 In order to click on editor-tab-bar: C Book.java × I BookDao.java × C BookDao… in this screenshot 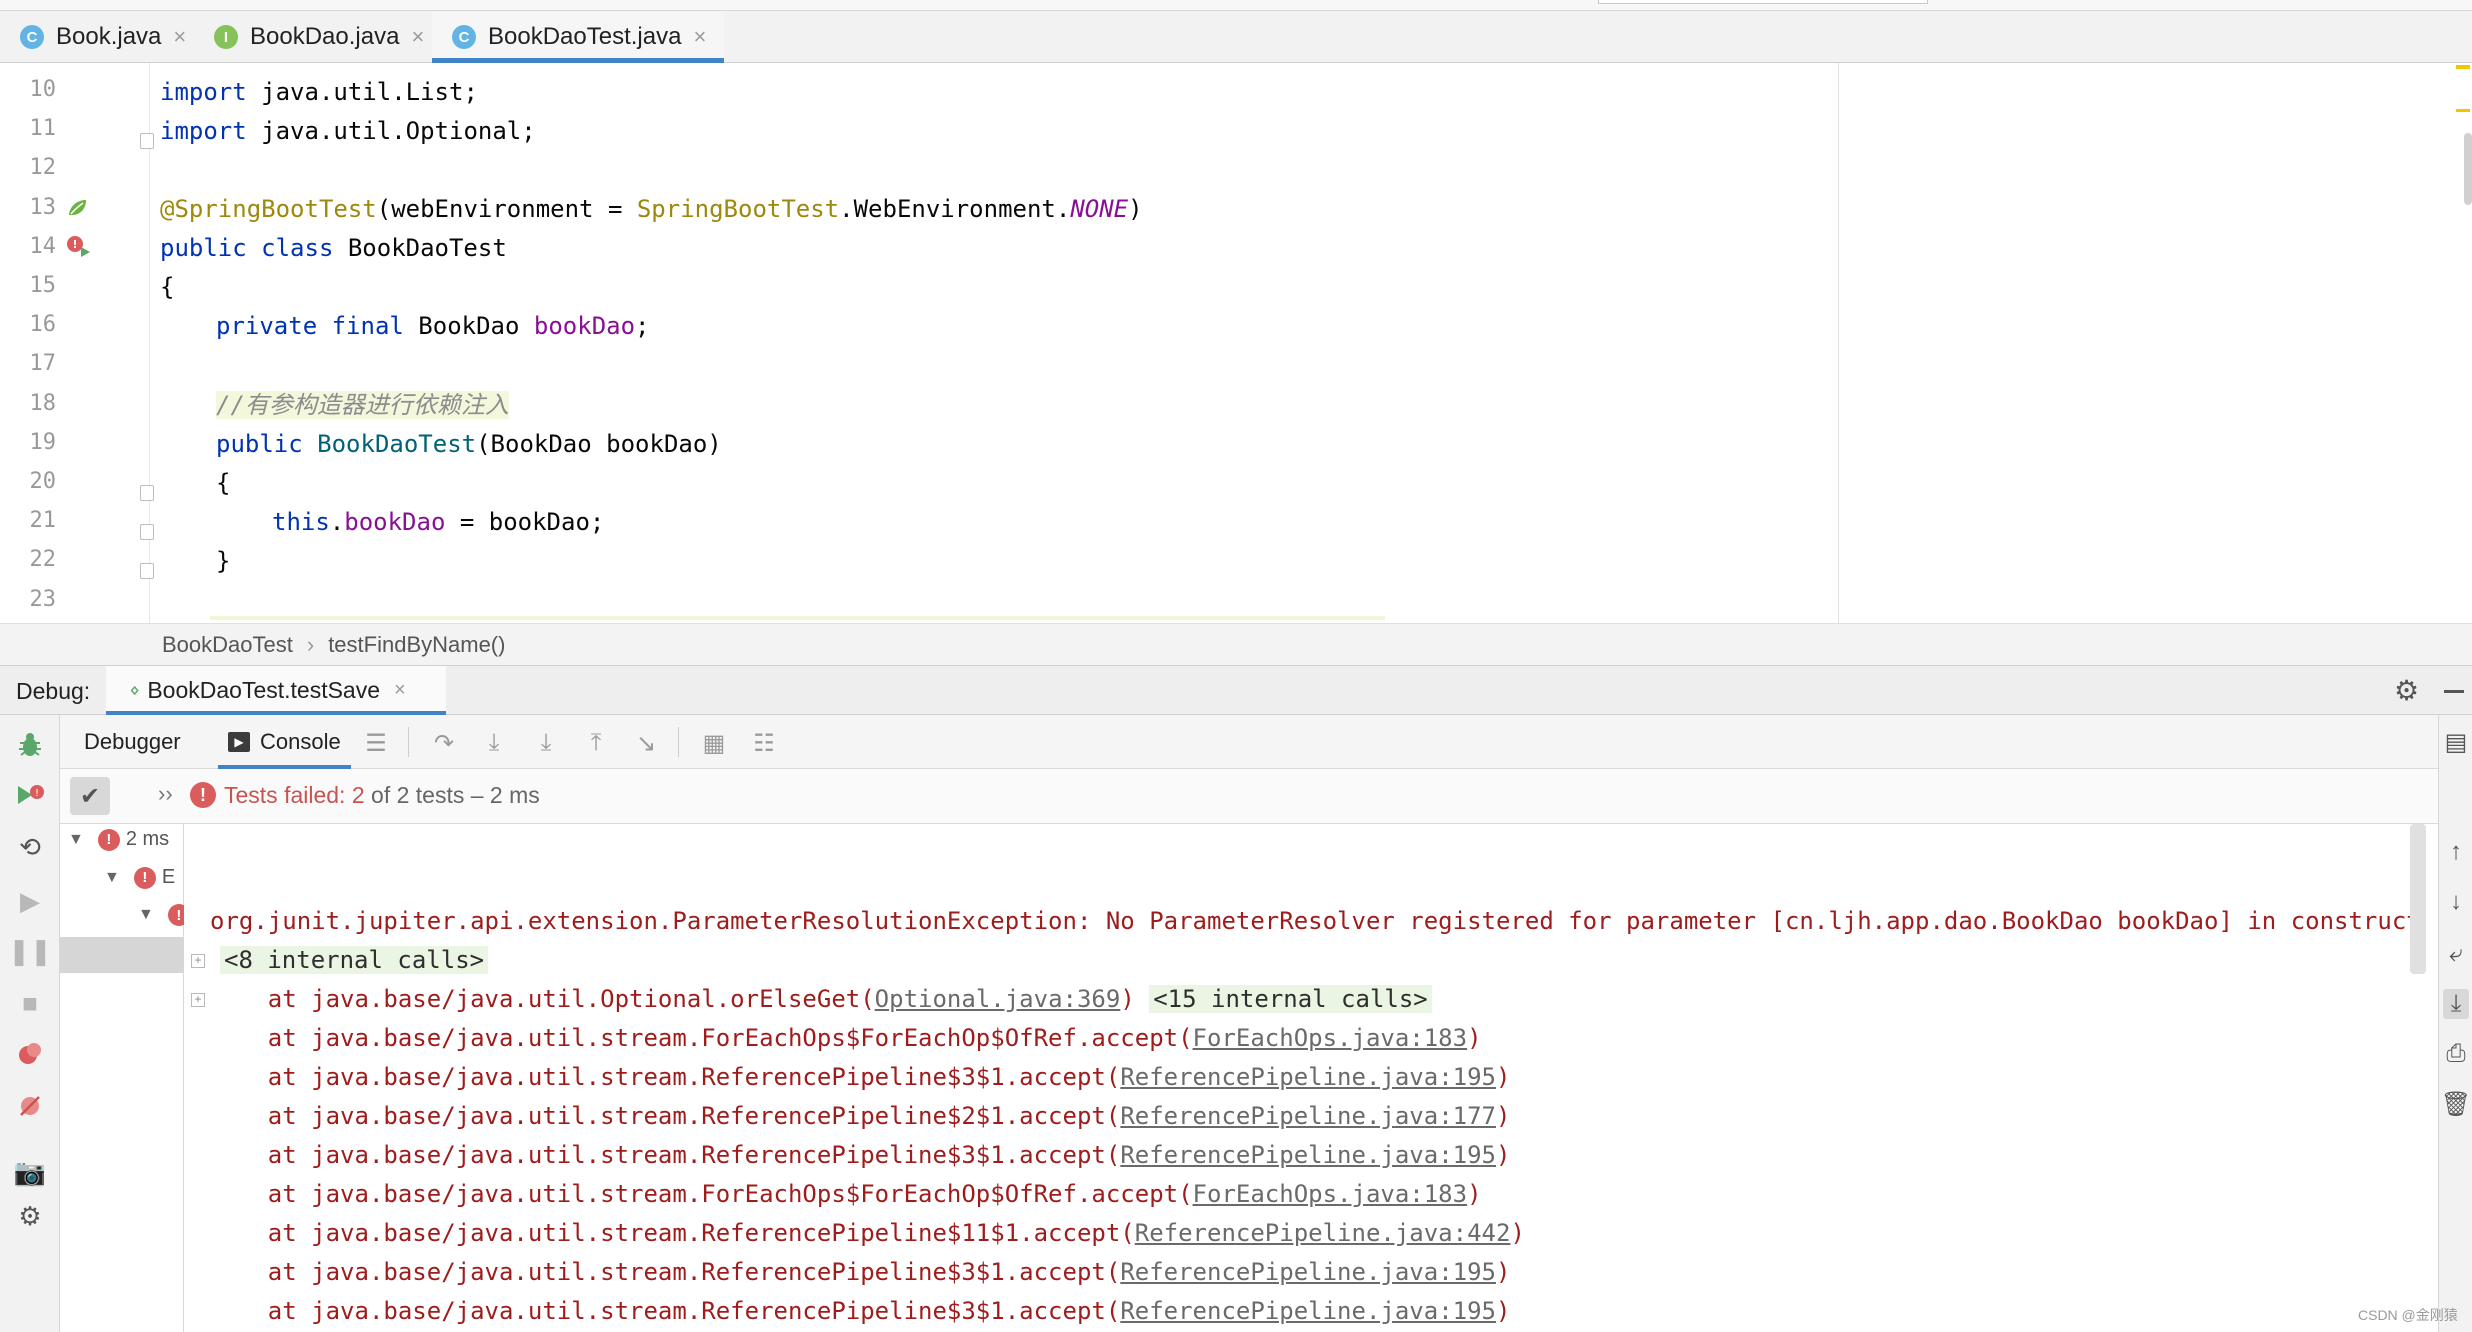, I will do `click(1236, 31)`.